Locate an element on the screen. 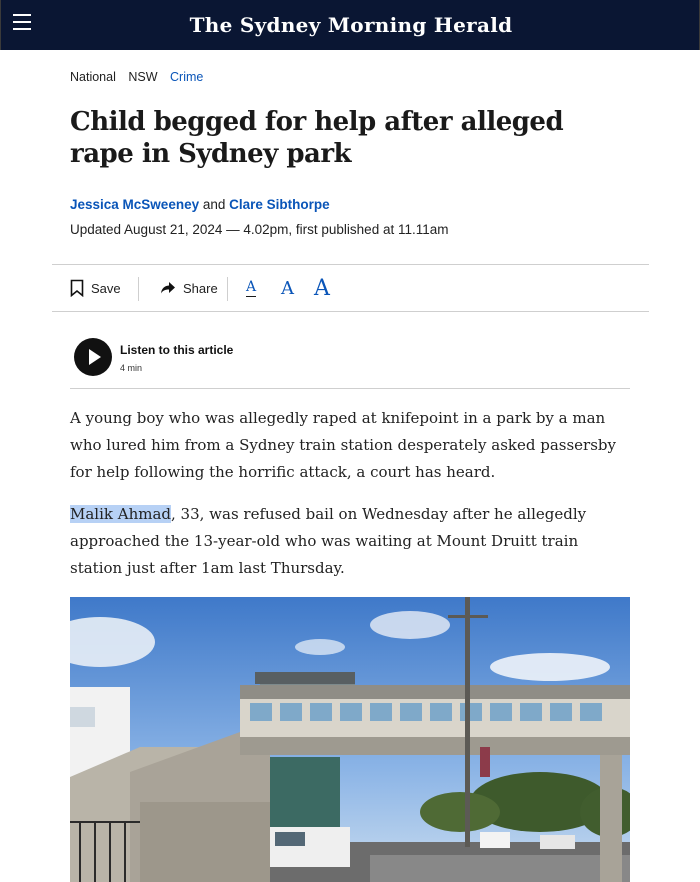  byline: Jessica McSweeney and Clare Sibthorpe is located at coordinates (200, 204).